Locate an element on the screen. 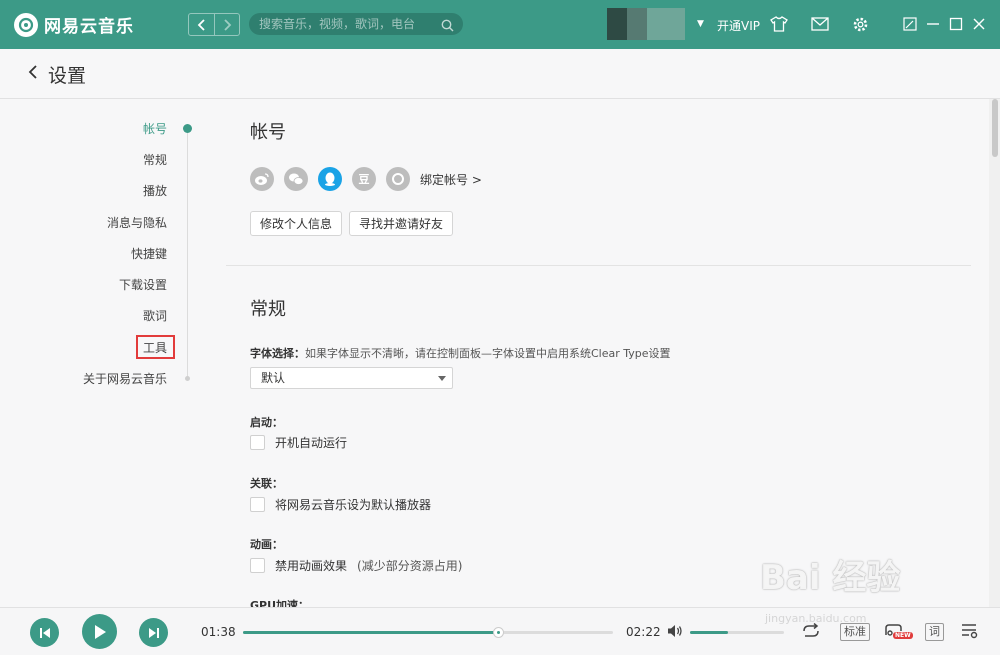  baidu-watermark-url: jingyan.baidu.com is located at coordinates (816, 618).